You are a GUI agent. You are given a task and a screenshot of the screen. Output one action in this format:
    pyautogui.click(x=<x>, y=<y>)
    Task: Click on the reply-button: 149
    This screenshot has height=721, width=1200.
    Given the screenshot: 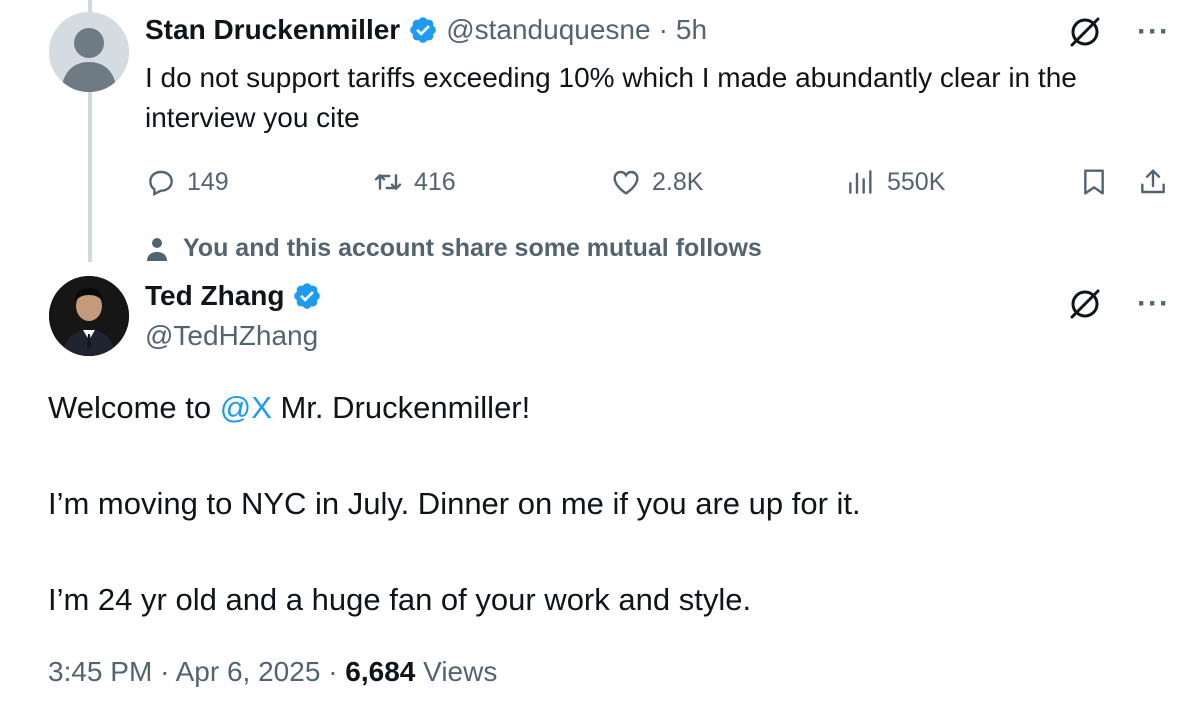 What is the action you would take?
    pyautogui.click(x=187, y=182)
    